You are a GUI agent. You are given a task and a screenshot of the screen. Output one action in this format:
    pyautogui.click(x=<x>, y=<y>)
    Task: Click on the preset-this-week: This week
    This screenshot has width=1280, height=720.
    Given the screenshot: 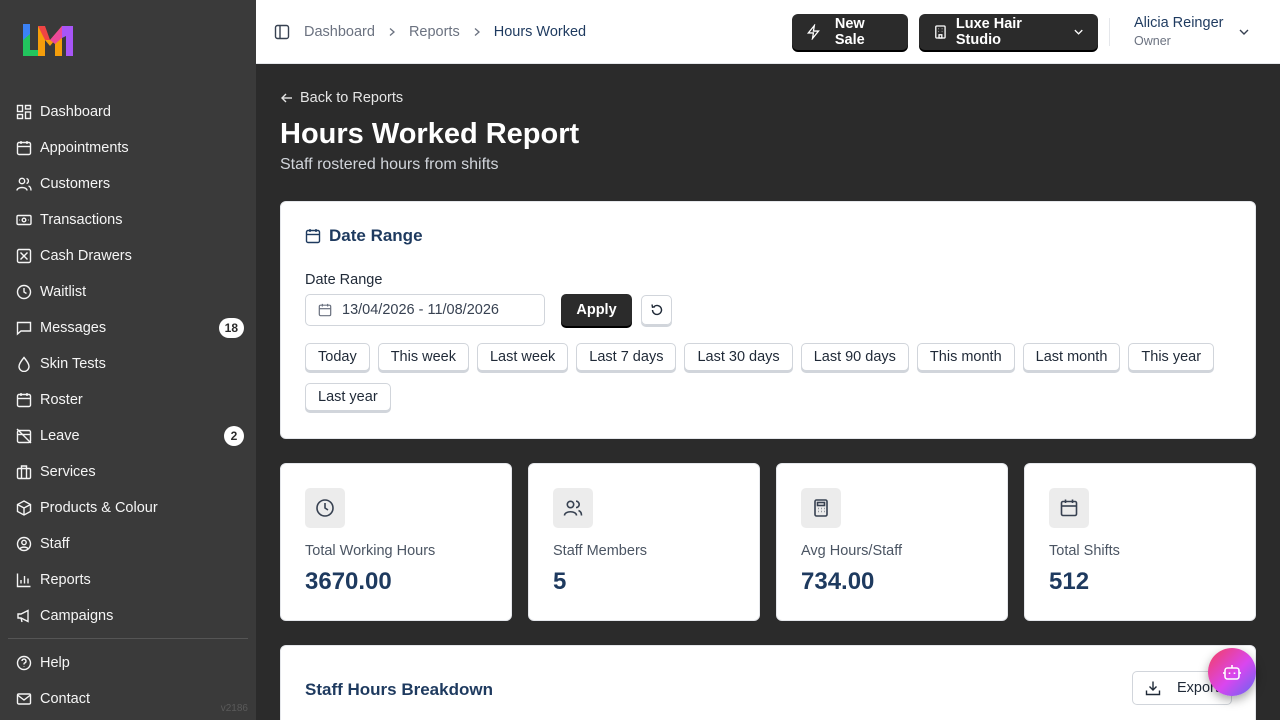 What is the action you would take?
    pyautogui.click(x=423, y=357)
    